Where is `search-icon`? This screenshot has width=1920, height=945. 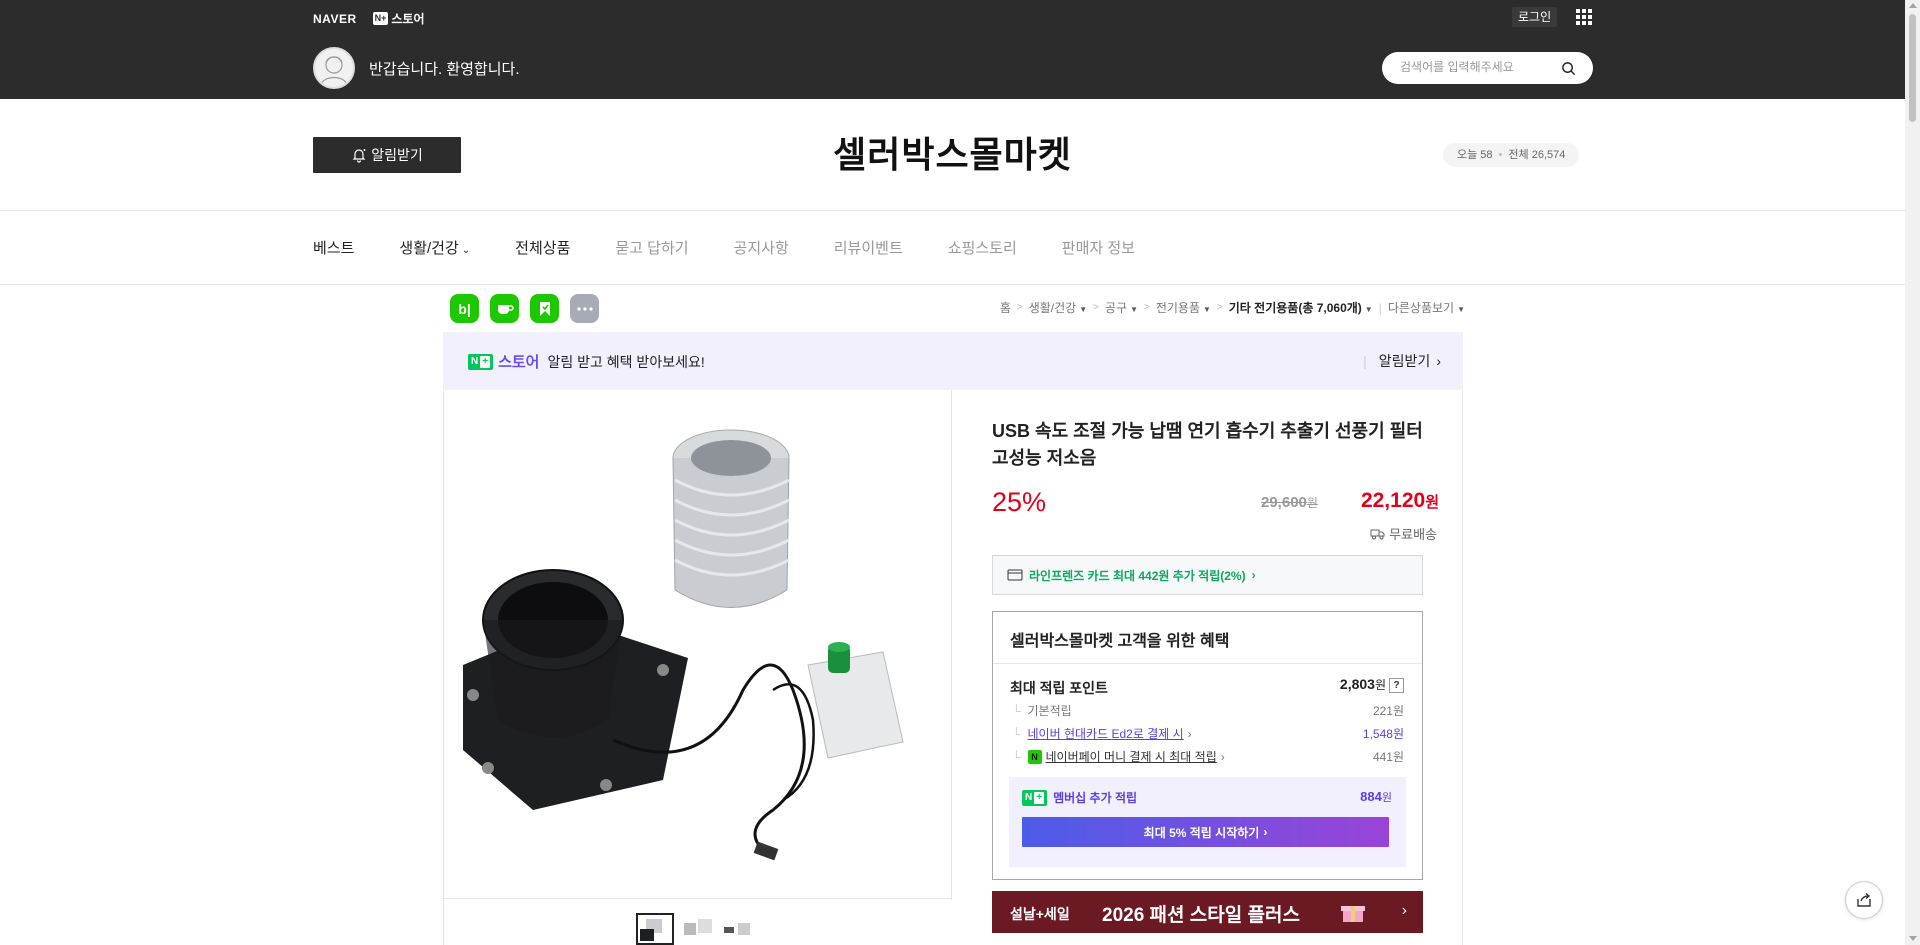
search-icon is located at coordinates (1568, 68).